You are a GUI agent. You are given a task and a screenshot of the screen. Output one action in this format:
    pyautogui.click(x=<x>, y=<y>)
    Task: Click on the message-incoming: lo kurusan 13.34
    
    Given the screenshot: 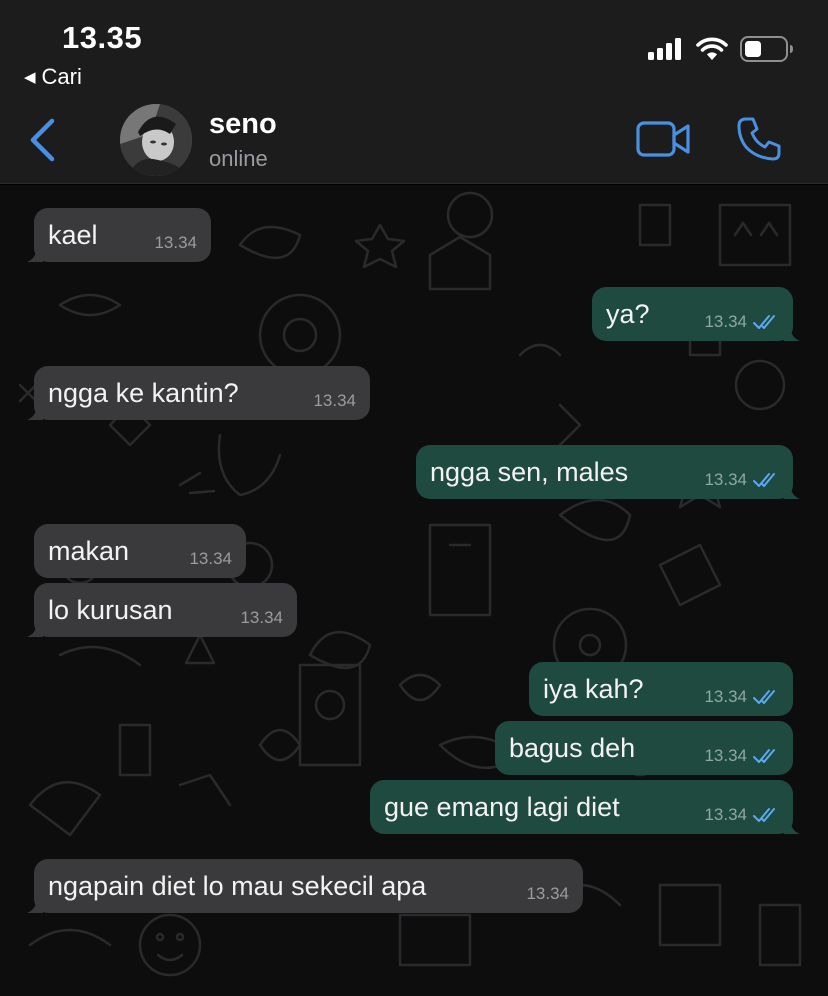 What is the action you would take?
    pyautogui.click(x=162, y=610)
    